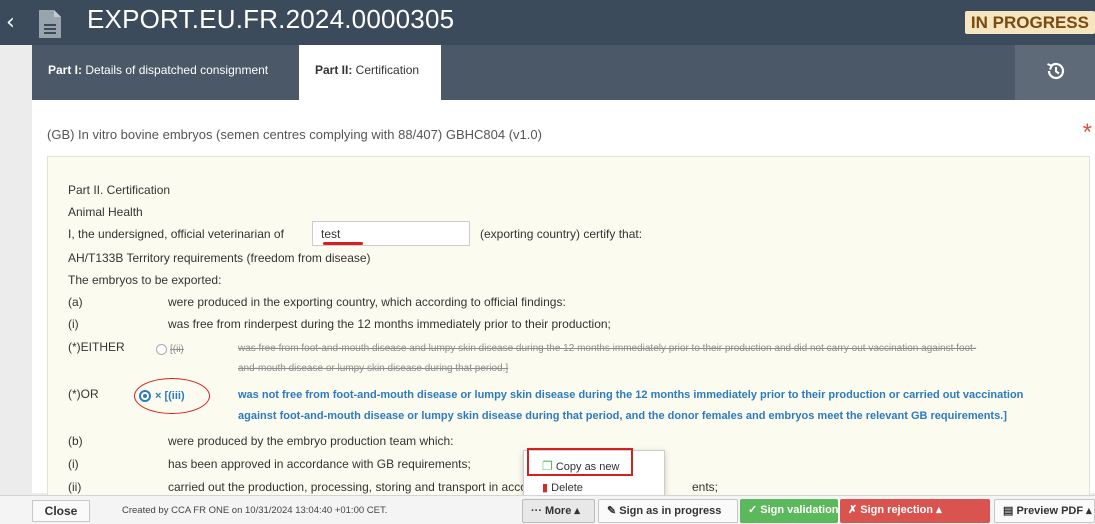 This screenshot has width=1095, height=524. I want to click on bi-key: (i), so click(73, 464).